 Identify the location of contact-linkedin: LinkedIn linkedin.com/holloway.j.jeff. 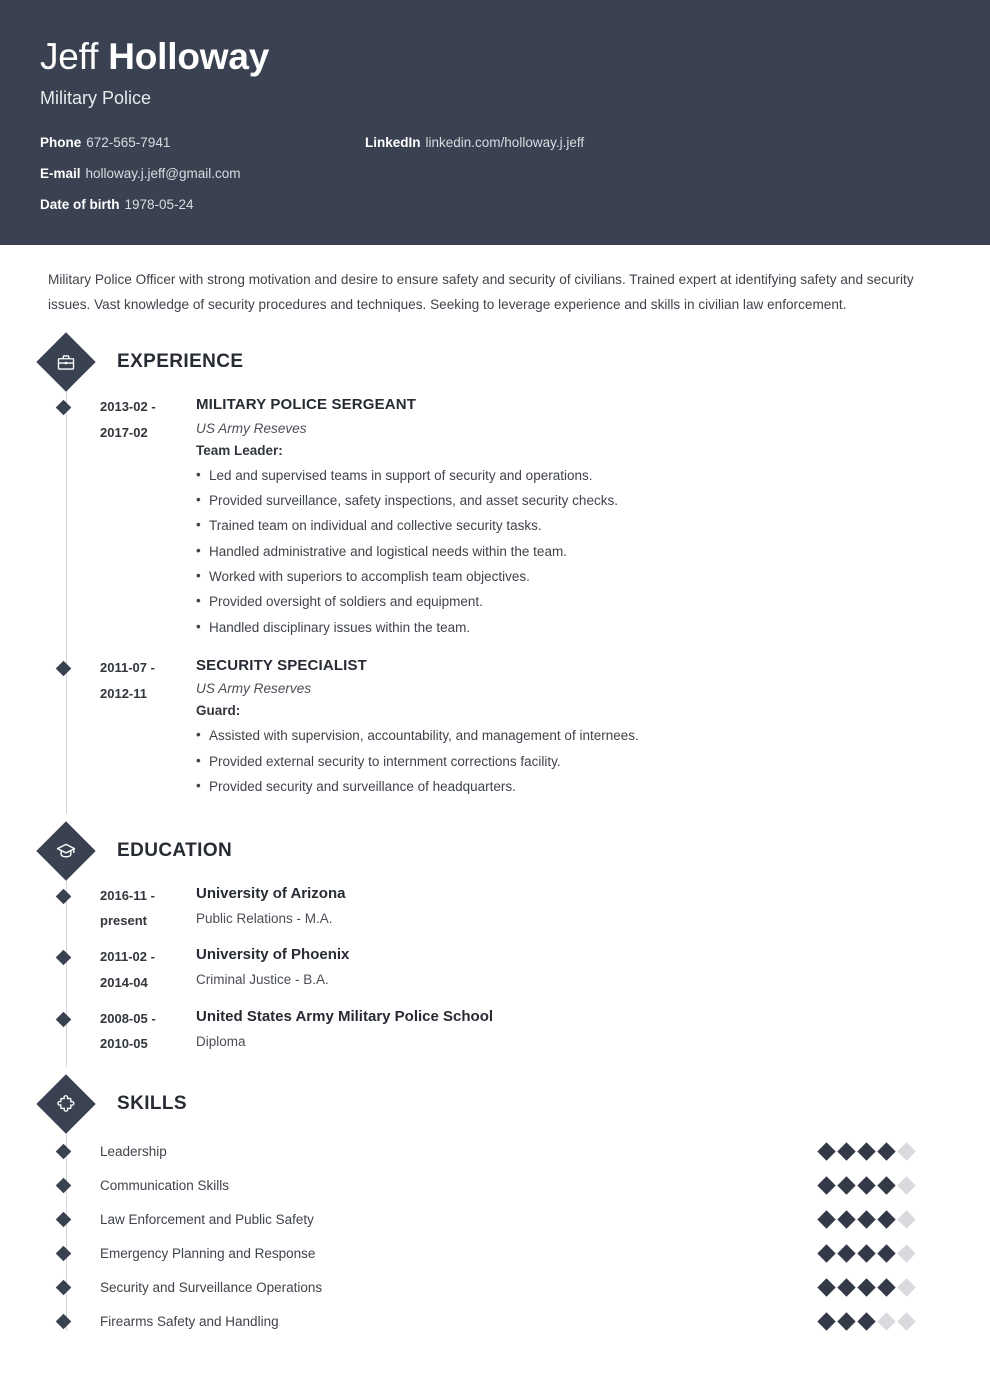
(474, 142).